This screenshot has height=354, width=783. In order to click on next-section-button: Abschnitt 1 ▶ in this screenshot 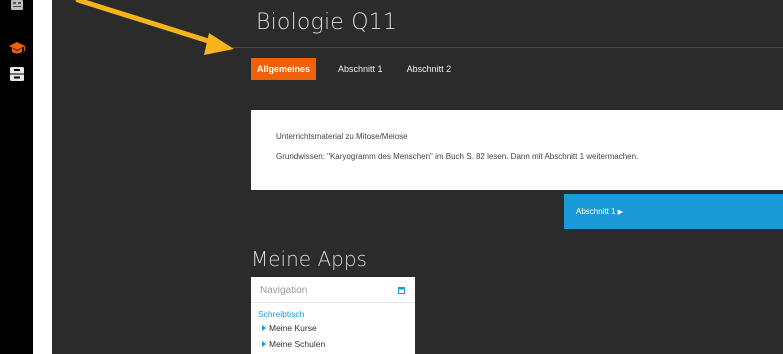, I will do `click(673, 211)`.